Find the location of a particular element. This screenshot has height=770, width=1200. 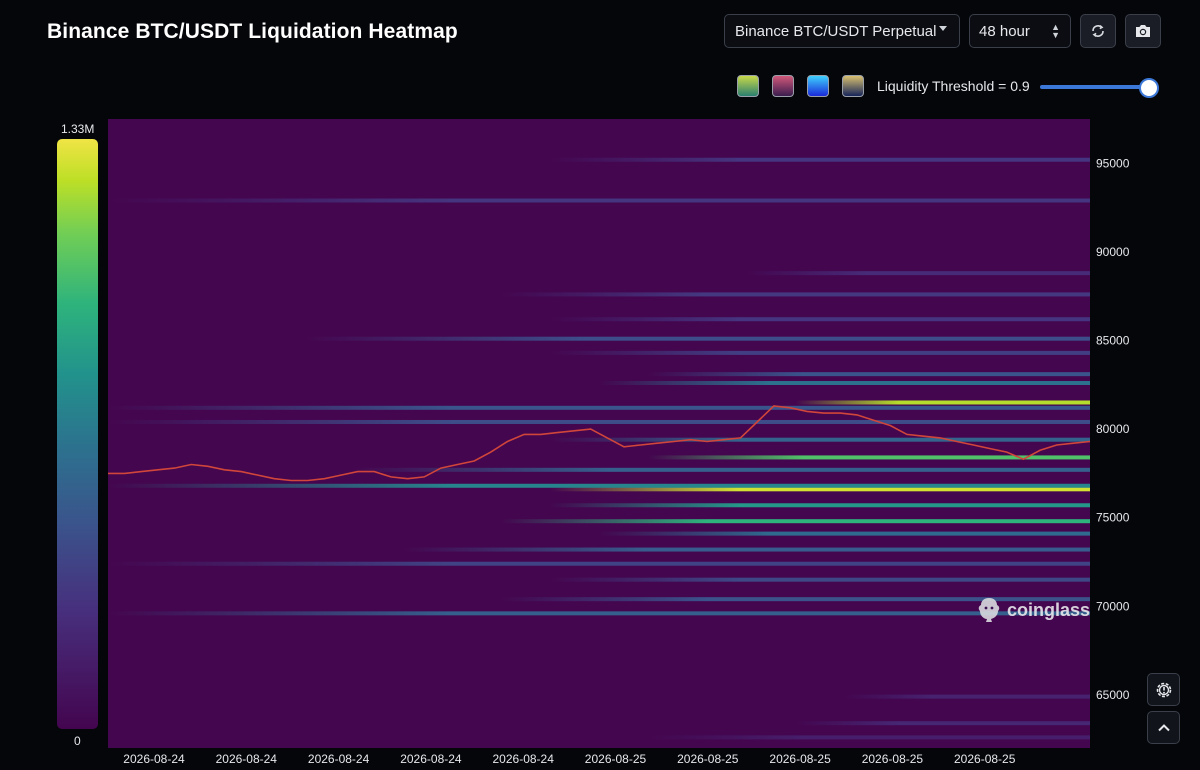

y-tick-label: 80000 is located at coordinates (1113, 429).